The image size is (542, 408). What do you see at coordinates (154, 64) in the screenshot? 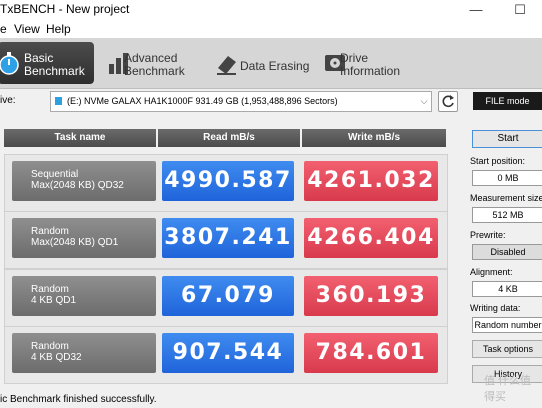
I see `tab-label: Advanced Benchmark` at bounding box center [154, 64].